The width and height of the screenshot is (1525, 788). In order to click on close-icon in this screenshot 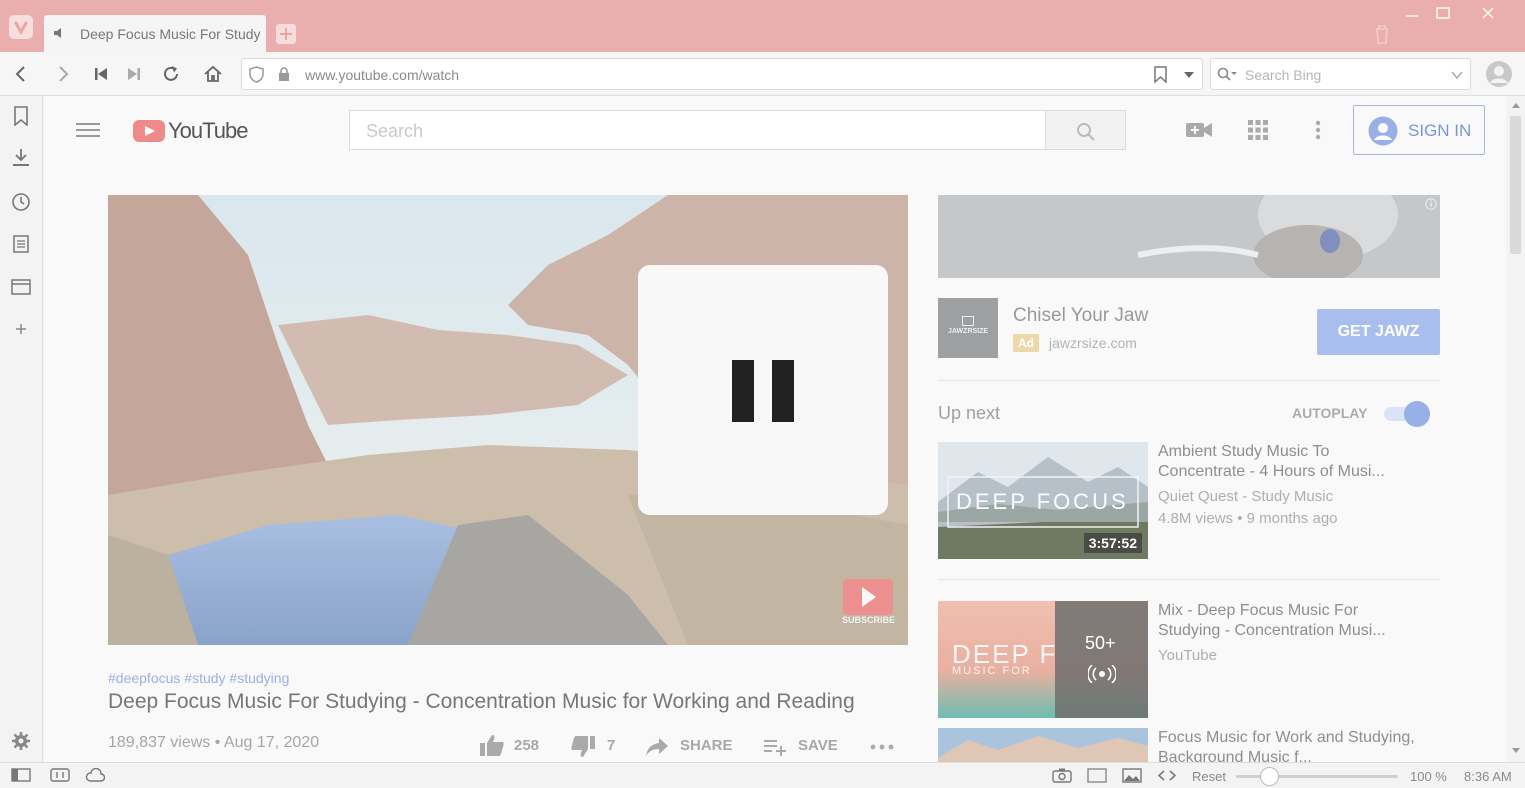, I will do `click(1488, 13)`.